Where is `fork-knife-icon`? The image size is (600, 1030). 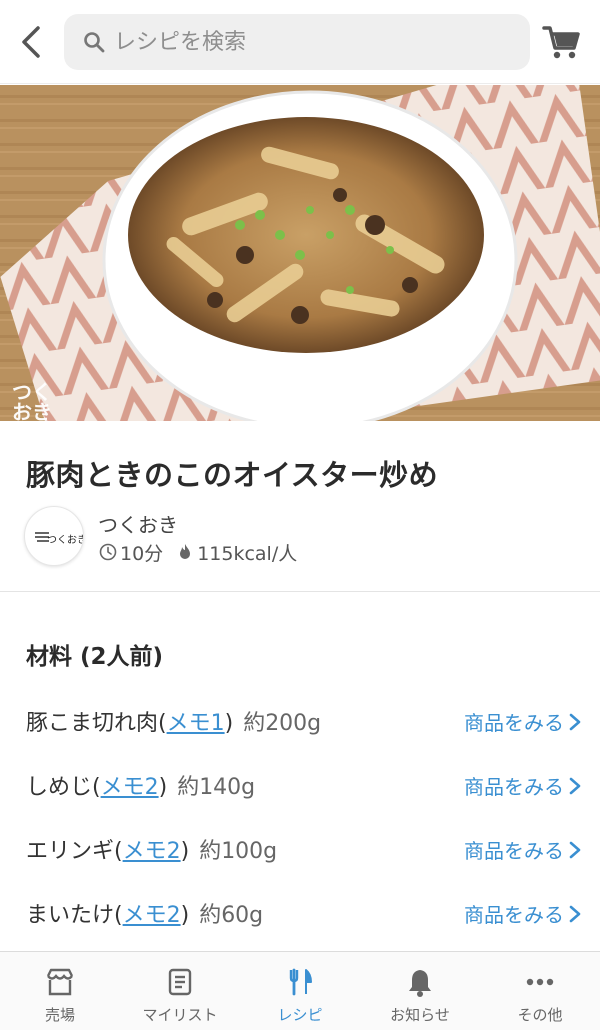 fork-knife-icon is located at coordinates (300, 982).